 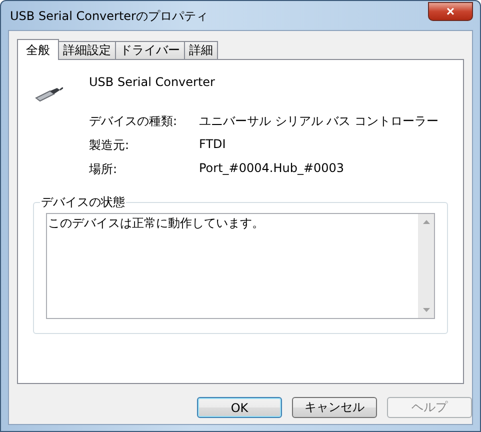 I want to click on scroll-down-icon, so click(x=426, y=310).